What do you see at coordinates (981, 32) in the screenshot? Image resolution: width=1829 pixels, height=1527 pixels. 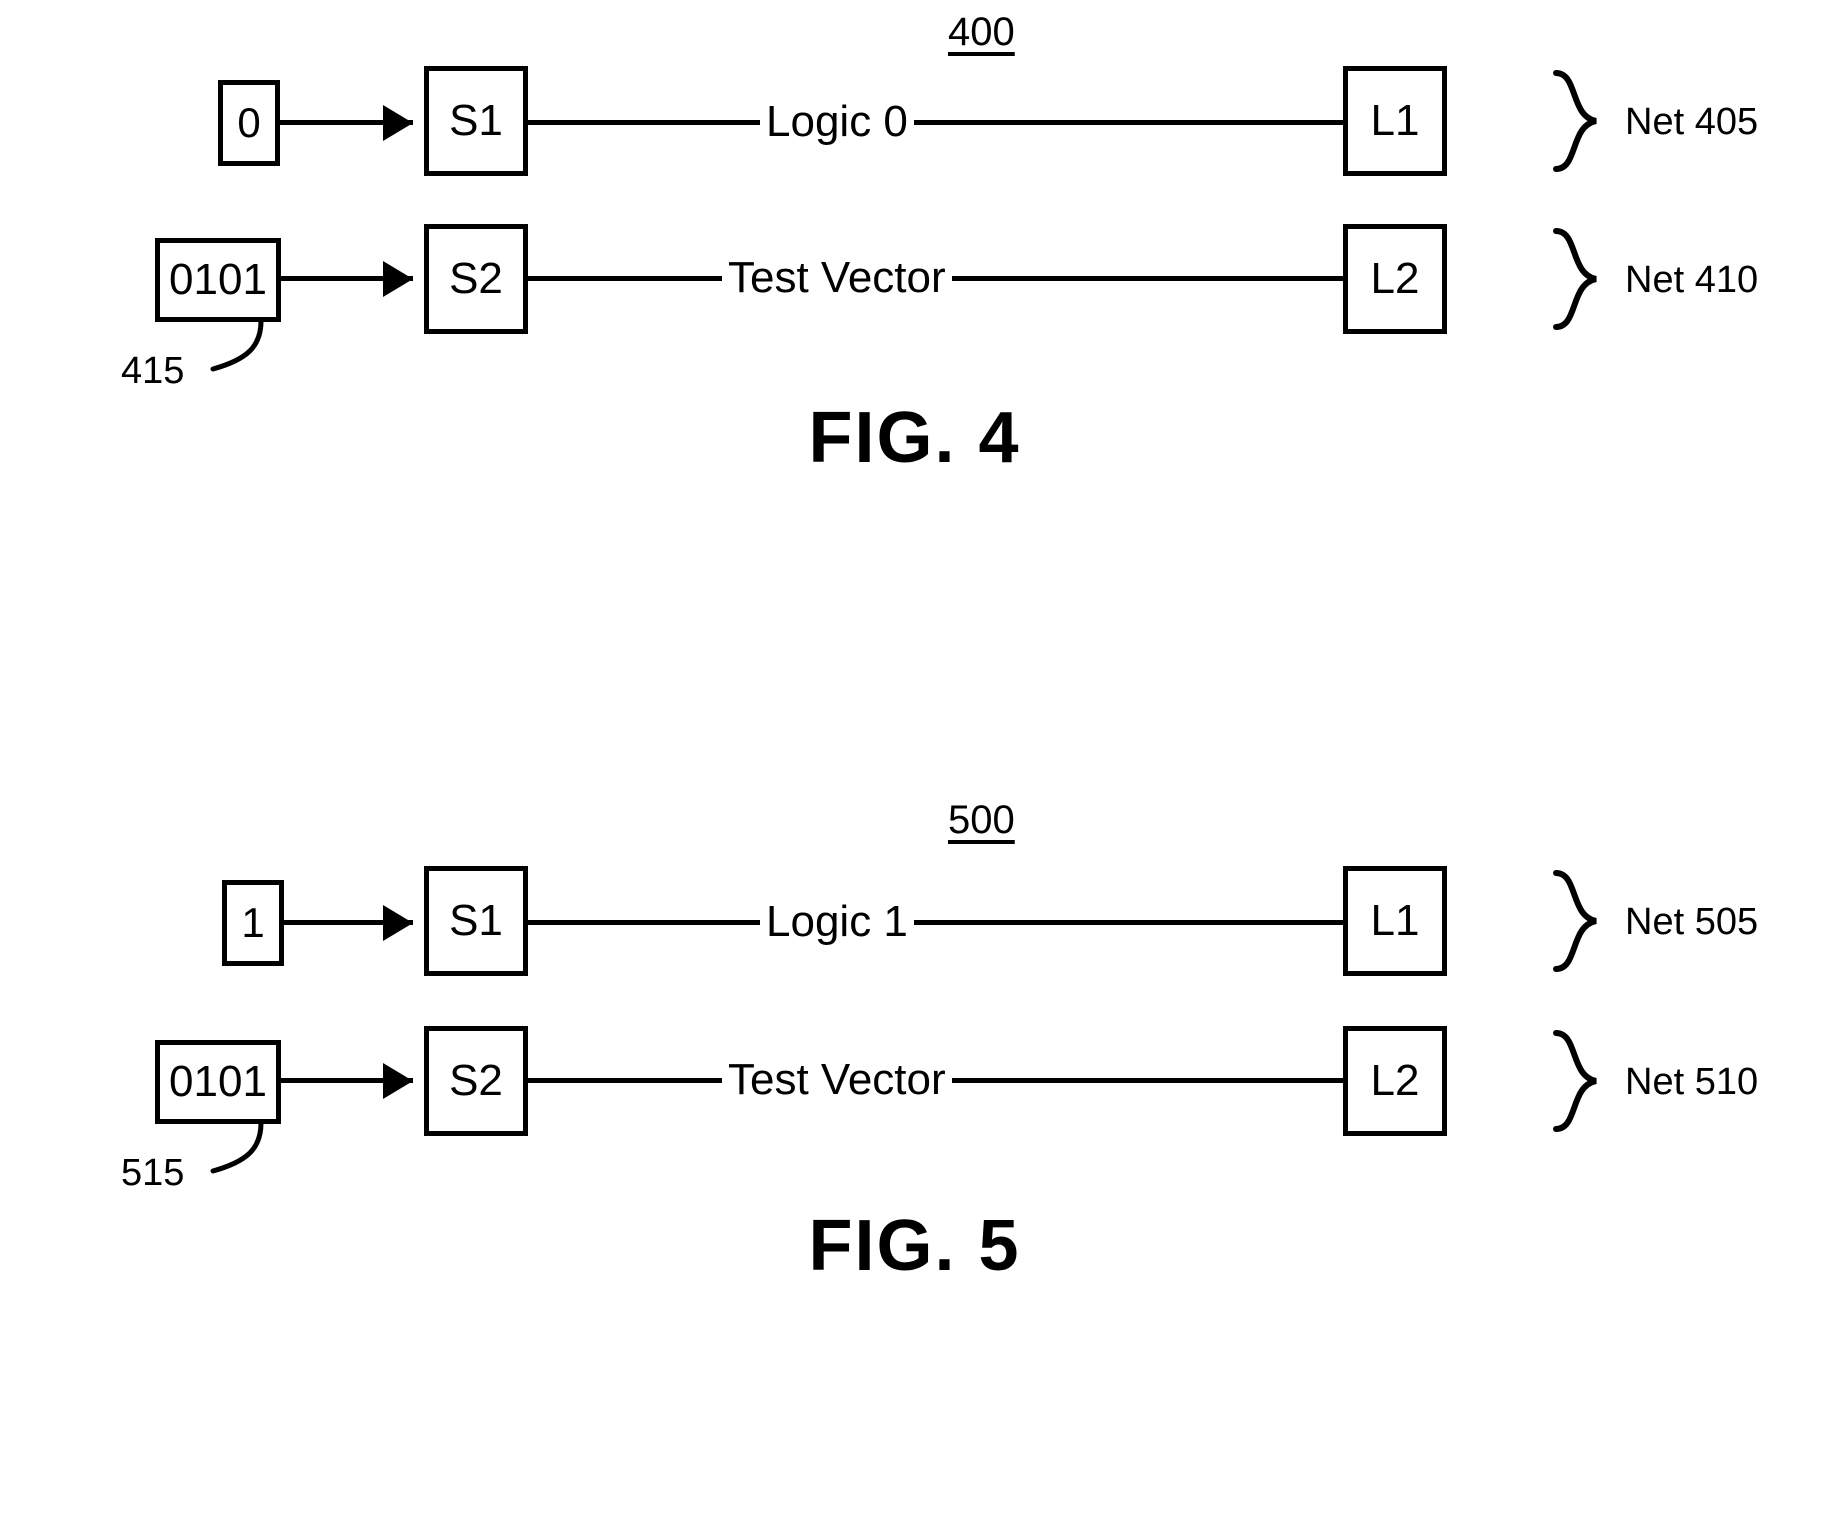 I see `figure-reference-number: 400` at bounding box center [981, 32].